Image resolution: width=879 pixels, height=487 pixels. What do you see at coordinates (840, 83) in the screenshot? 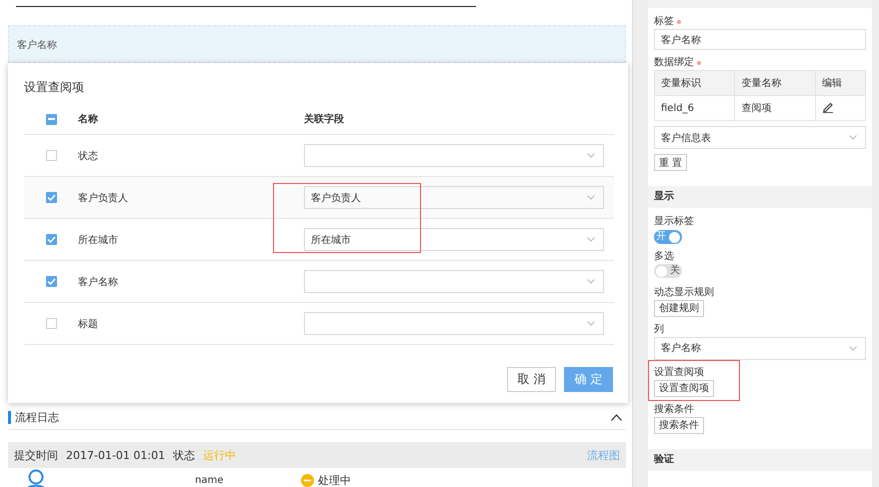
I see `column-header: 编辑` at bounding box center [840, 83].